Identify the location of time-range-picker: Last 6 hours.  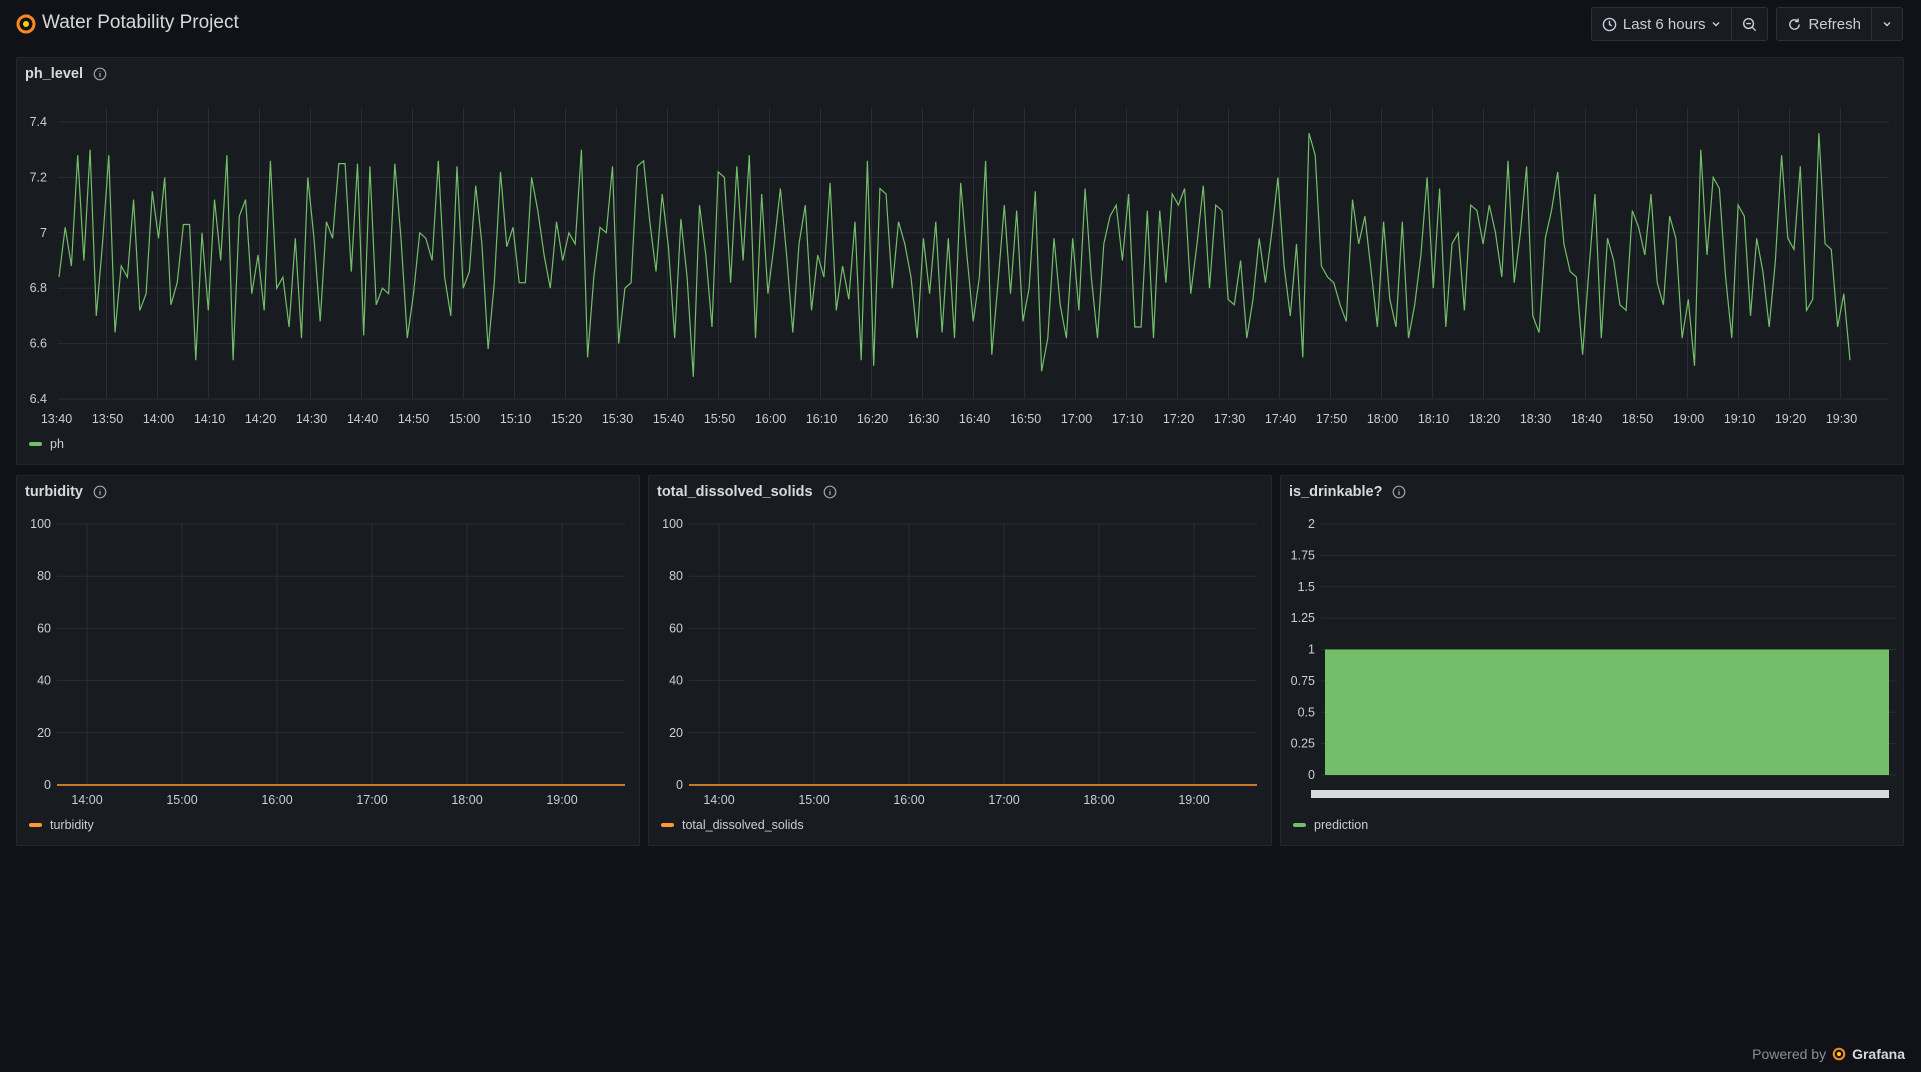
(1662, 24).